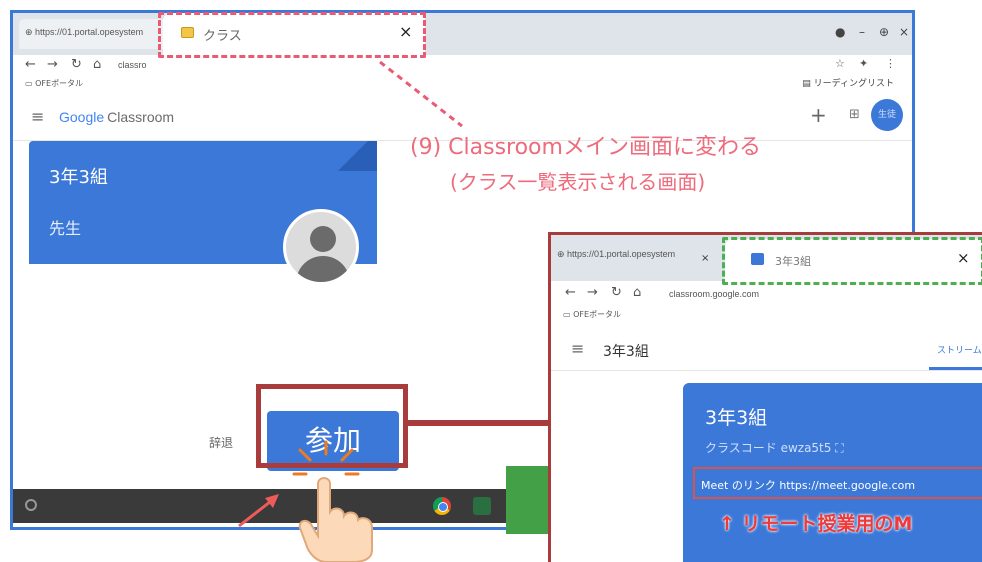 The width and height of the screenshot is (982, 562). What do you see at coordinates (332, 501) in the screenshot?
I see `tapping-hand-icon` at bounding box center [332, 501].